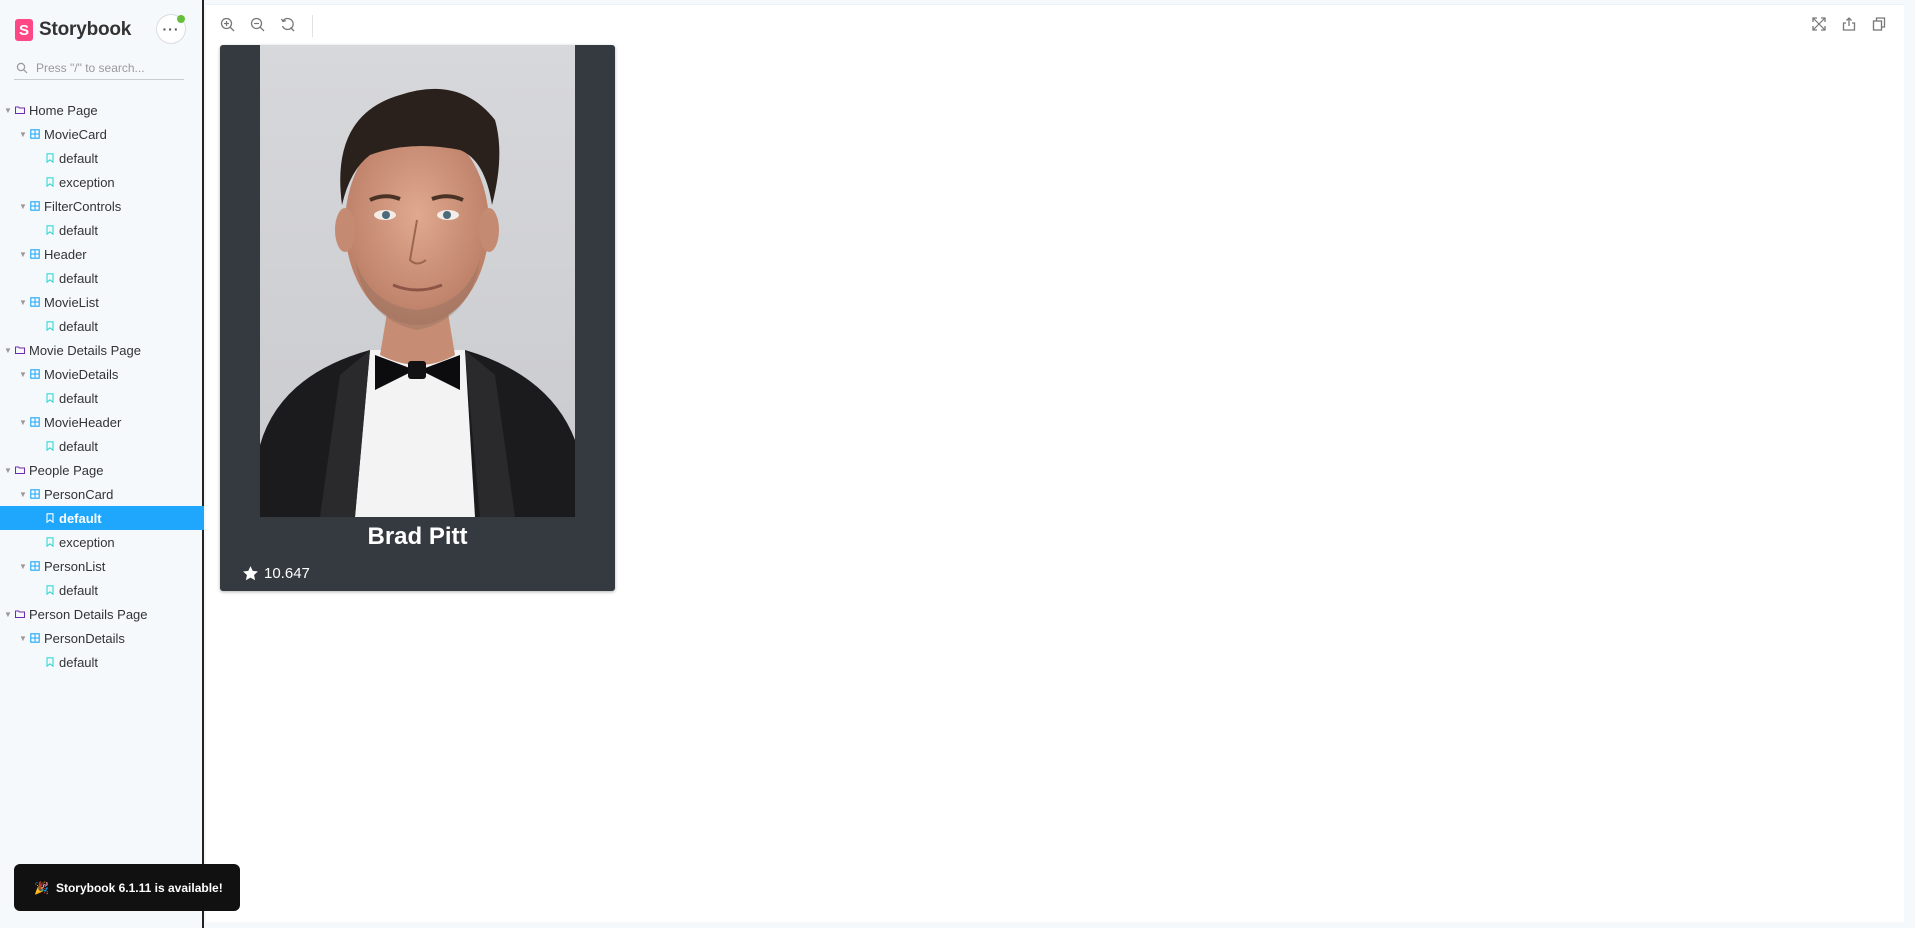 The width and height of the screenshot is (1915, 928). I want to click on tree-item-label: People Page, so click(66, 470).